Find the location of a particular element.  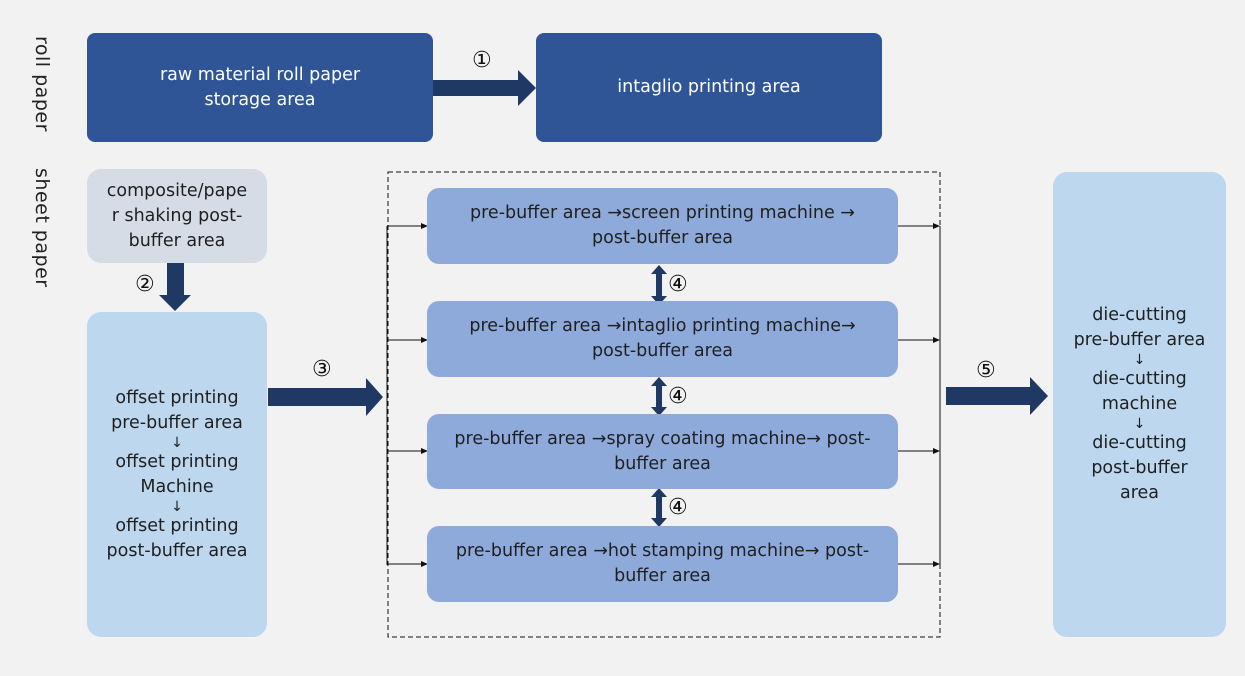

box-text: composite/pape is located at coordinates (177, 190).